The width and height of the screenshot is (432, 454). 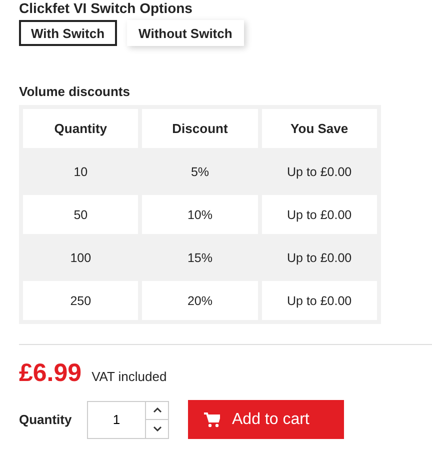 I want to click on quantity-label: Quantity, so click(x=46, y=419).